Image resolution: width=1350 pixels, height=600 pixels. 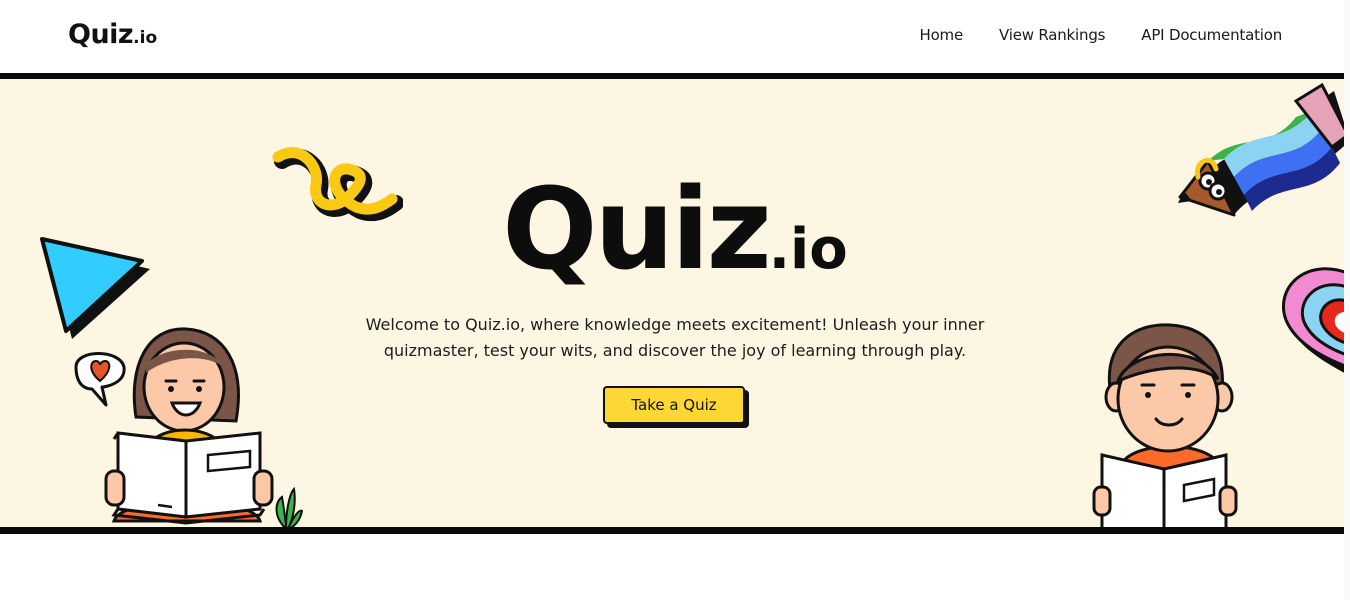 I want to click on girl-reading-illustration, so click(x=189, y=427).